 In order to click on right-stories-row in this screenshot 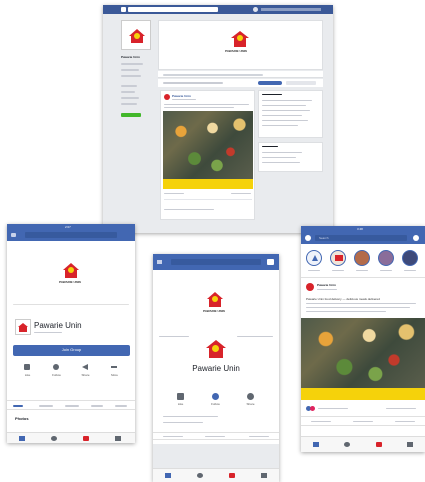, I will do `click(363, 262)`.